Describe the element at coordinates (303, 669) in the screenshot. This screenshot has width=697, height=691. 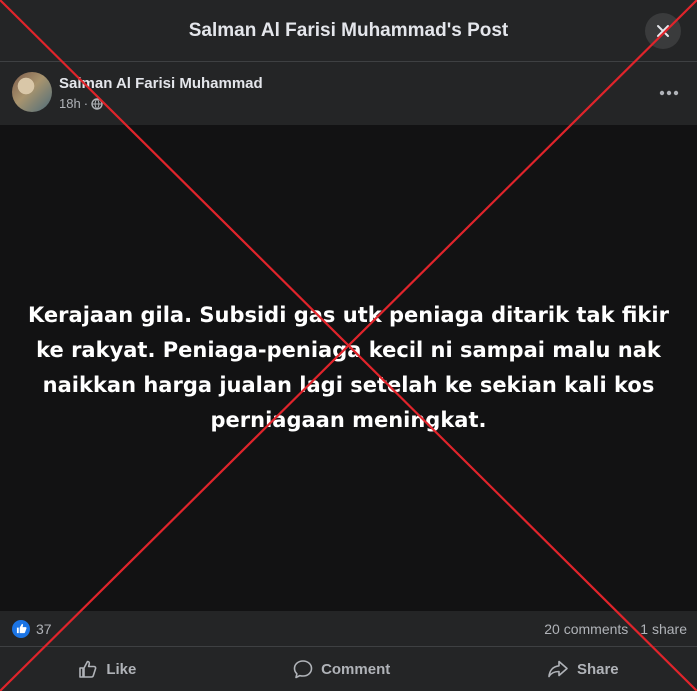
I see `comment-icon` at that location.